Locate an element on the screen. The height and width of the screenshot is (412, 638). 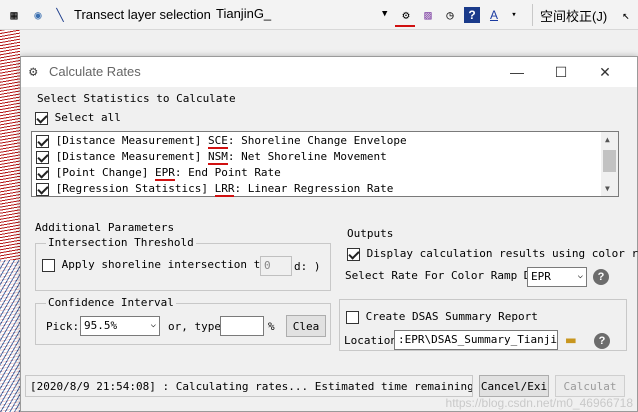
additional-params-label: Additional Parameters is located at coordinates (105, 227).